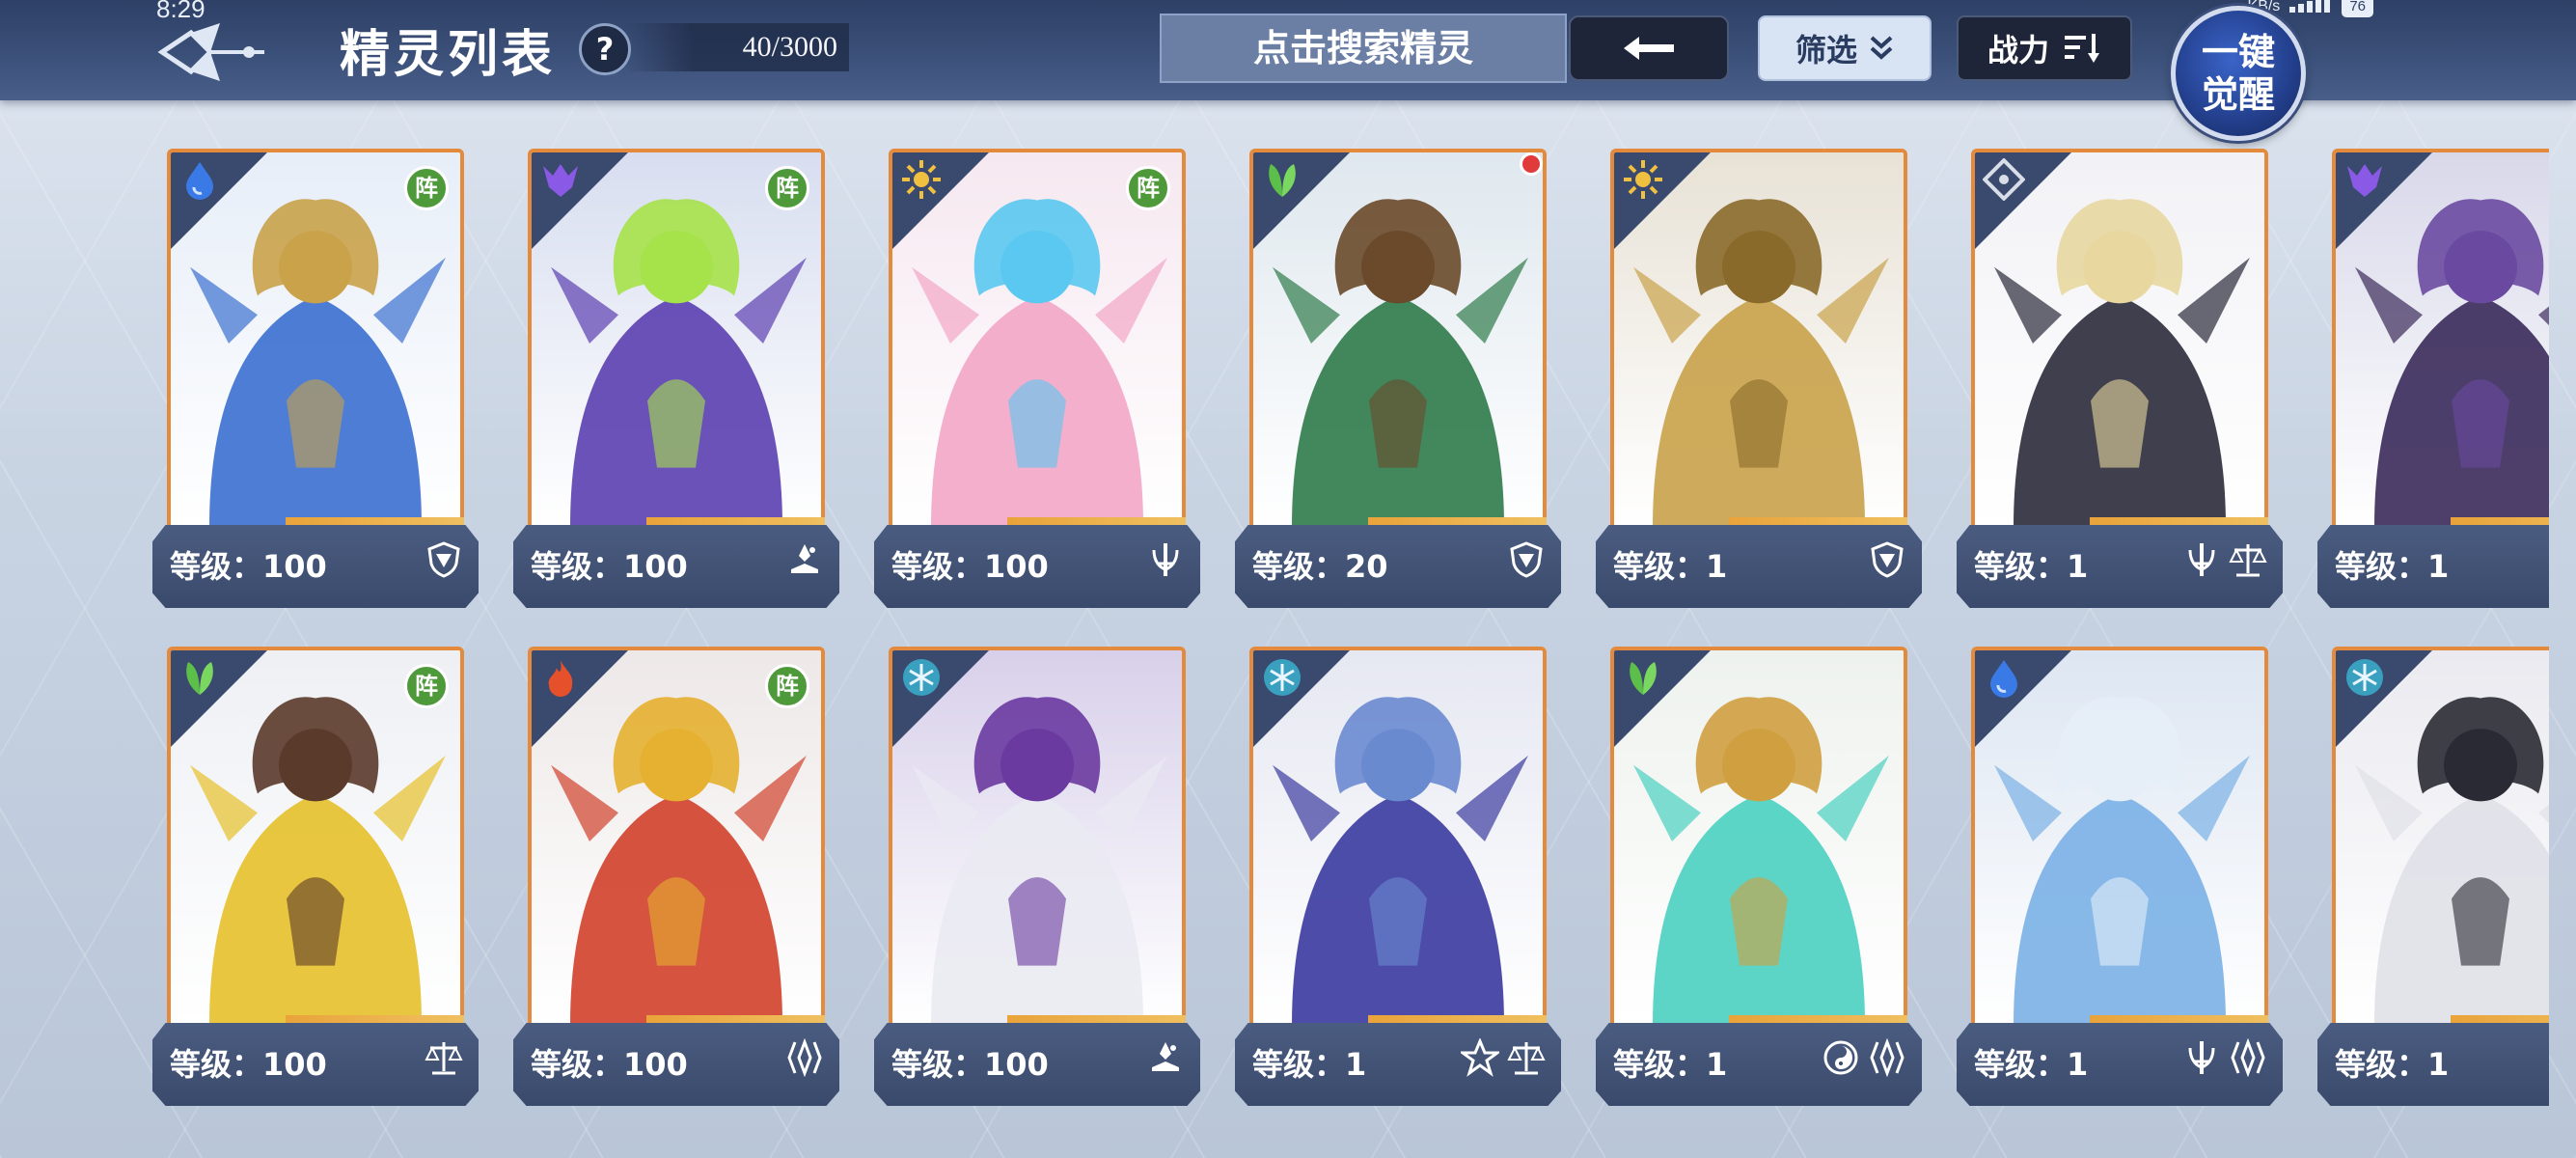 The width and height of the screenshot is (2576, 1158). Describe the element at coordinates (1841, 1057) in the screenshot. I see `spiral-icon` at that location.